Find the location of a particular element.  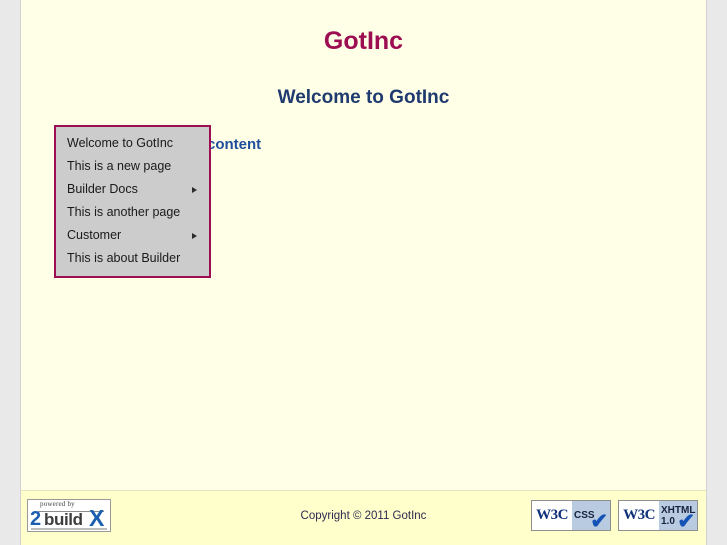

w3c-xhtml-validator-badge: W3C XHTML 1.0 ✔ is located at coordinates (658, 515).